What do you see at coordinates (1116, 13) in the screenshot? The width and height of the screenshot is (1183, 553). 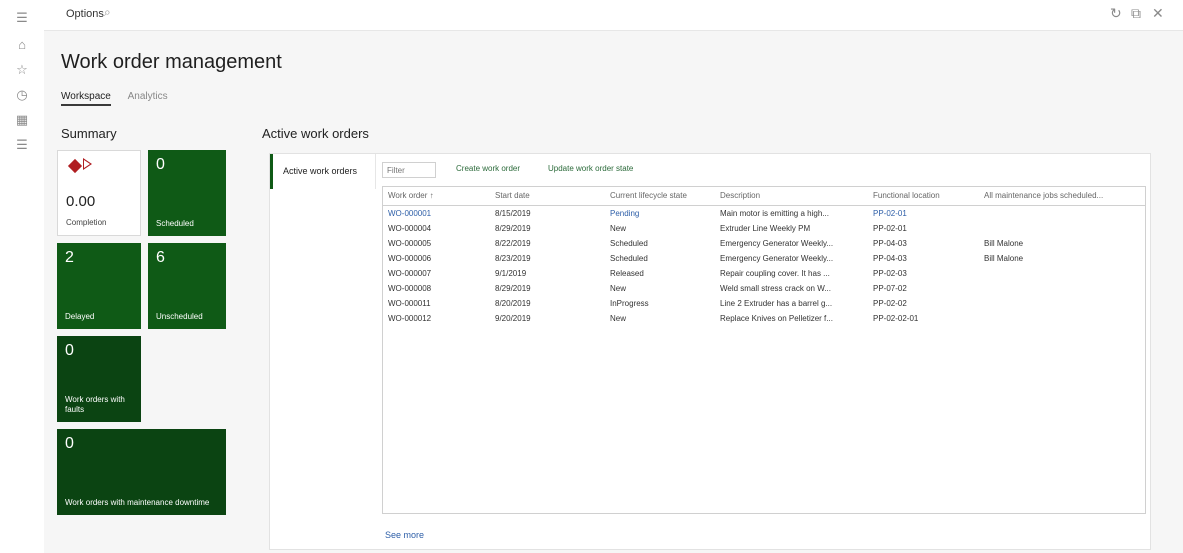 I see `refresh-icon: ↻` at bounding box center [1116, 13].